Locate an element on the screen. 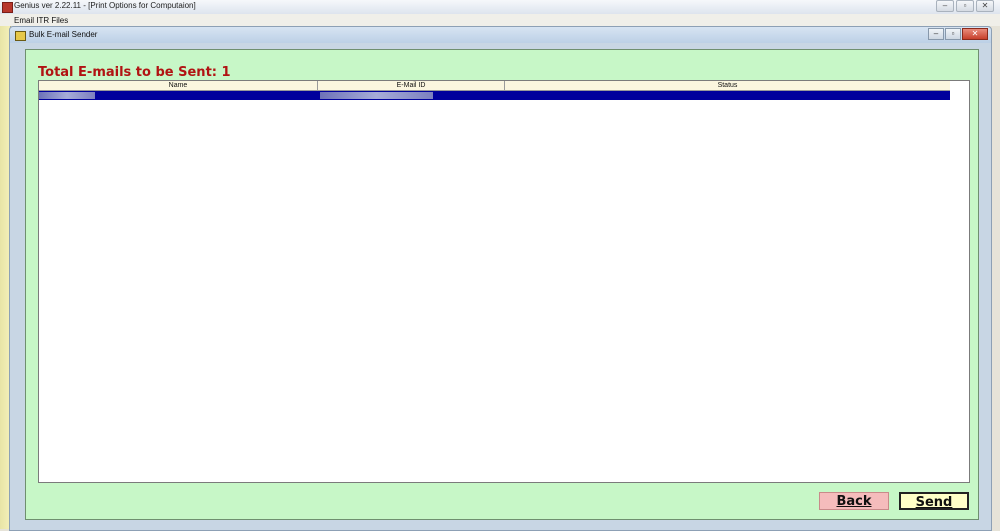 Image resolution: width=1000 pixels, height=531 pixels. menu-bar: Email ITR Files is located at coordinates (500, 20).